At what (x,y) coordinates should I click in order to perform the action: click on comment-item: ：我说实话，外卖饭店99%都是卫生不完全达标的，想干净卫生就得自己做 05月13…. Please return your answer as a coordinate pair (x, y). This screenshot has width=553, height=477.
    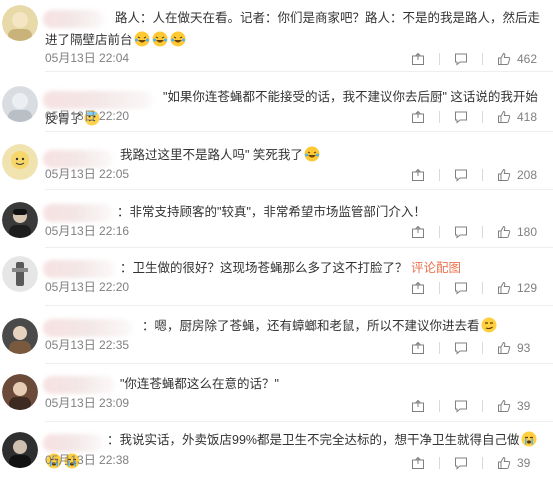
    Looking at the image, I should click on (276, 449).